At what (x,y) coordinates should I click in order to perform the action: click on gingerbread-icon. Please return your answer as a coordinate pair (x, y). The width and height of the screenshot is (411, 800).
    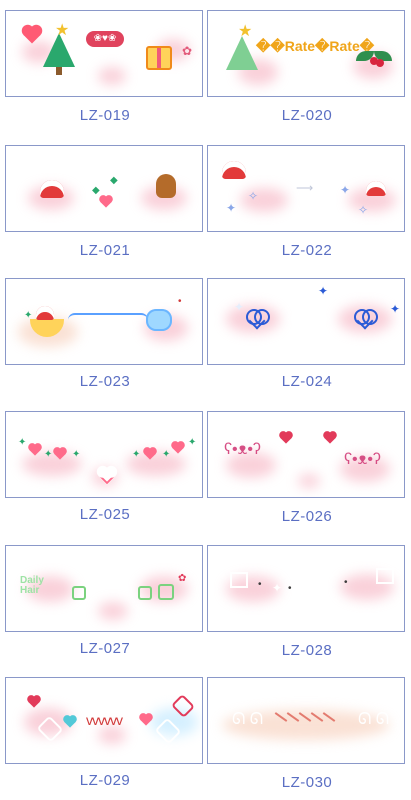
    Looking at the image, I should click on (166, 186).